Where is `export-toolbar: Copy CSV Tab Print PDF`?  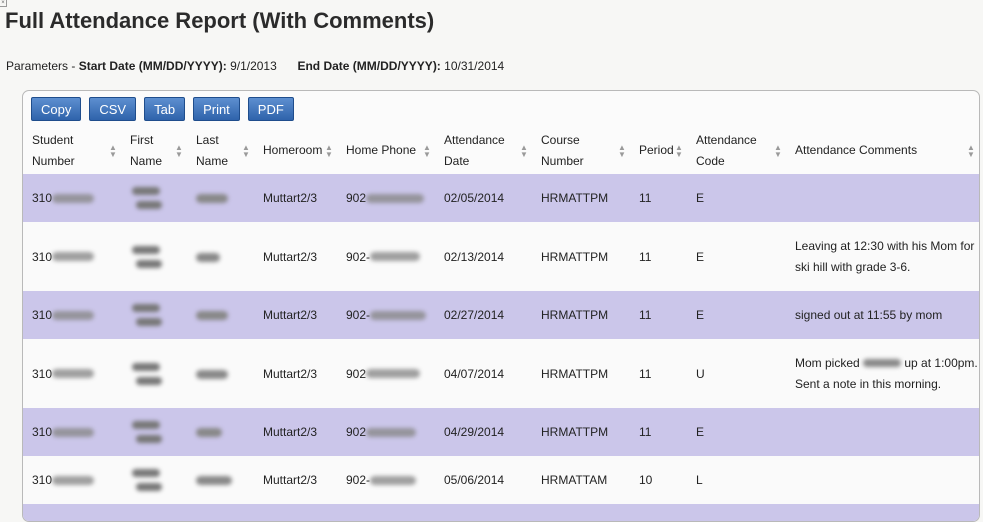
export-toolbar: Copy CSV Tab Print PDF is located at coordinates (162, 109).